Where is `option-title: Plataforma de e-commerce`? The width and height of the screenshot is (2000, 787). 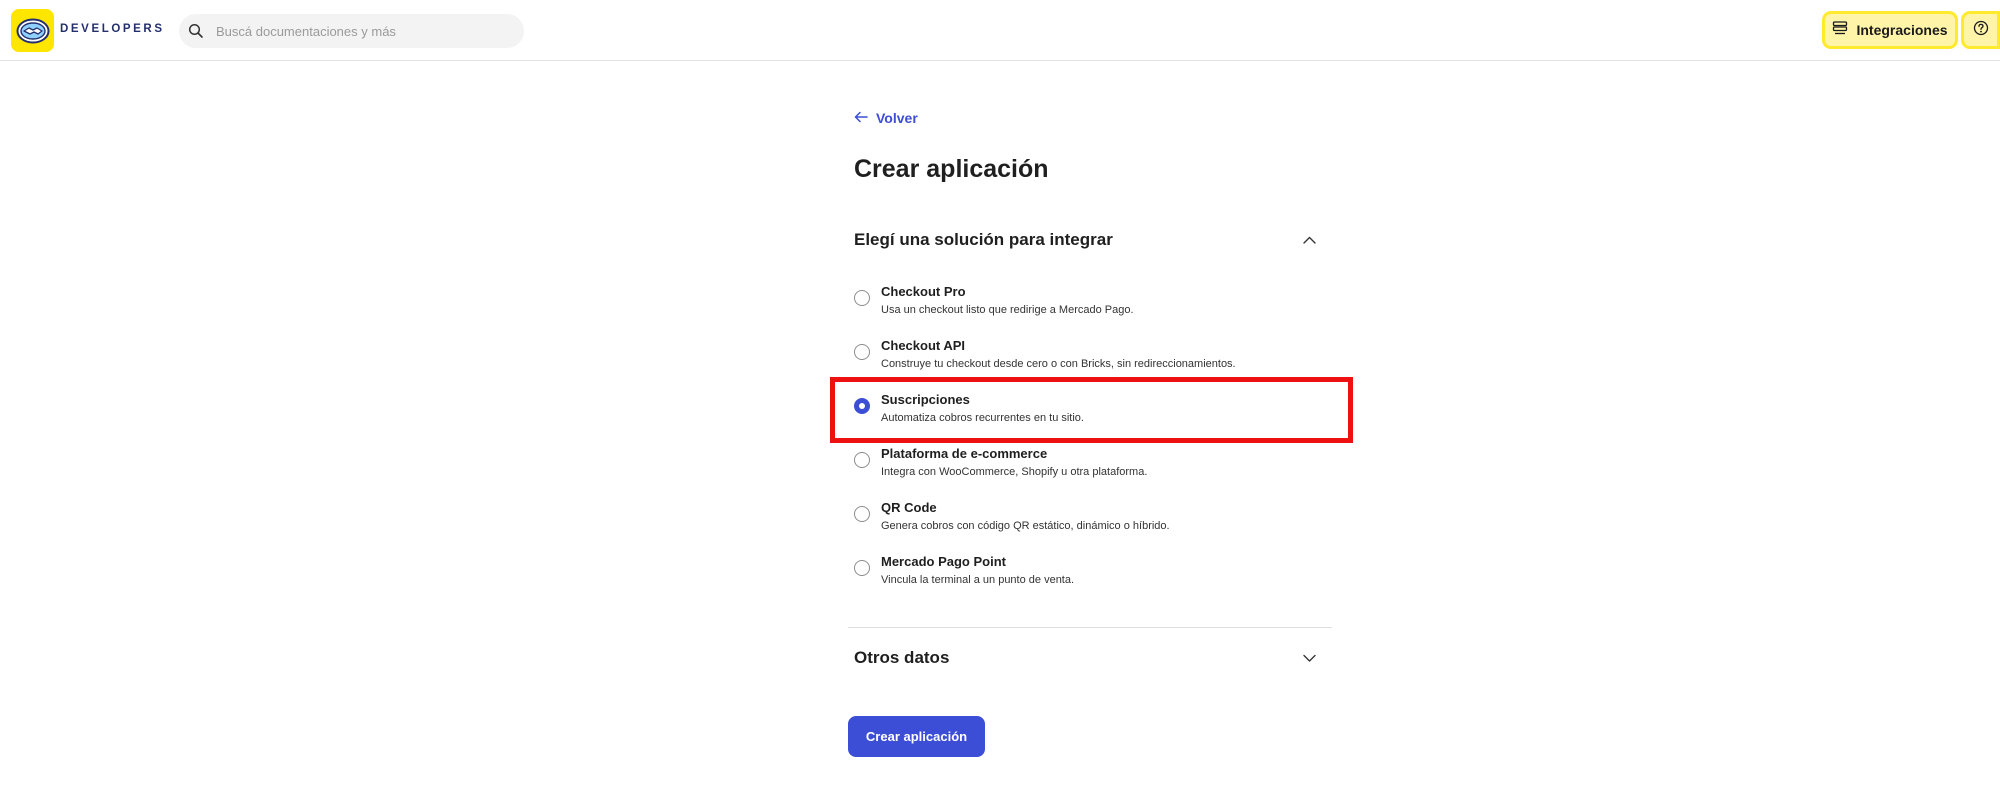
option-title: Plataforma de e-commerce is located at coordinates (964, 453).